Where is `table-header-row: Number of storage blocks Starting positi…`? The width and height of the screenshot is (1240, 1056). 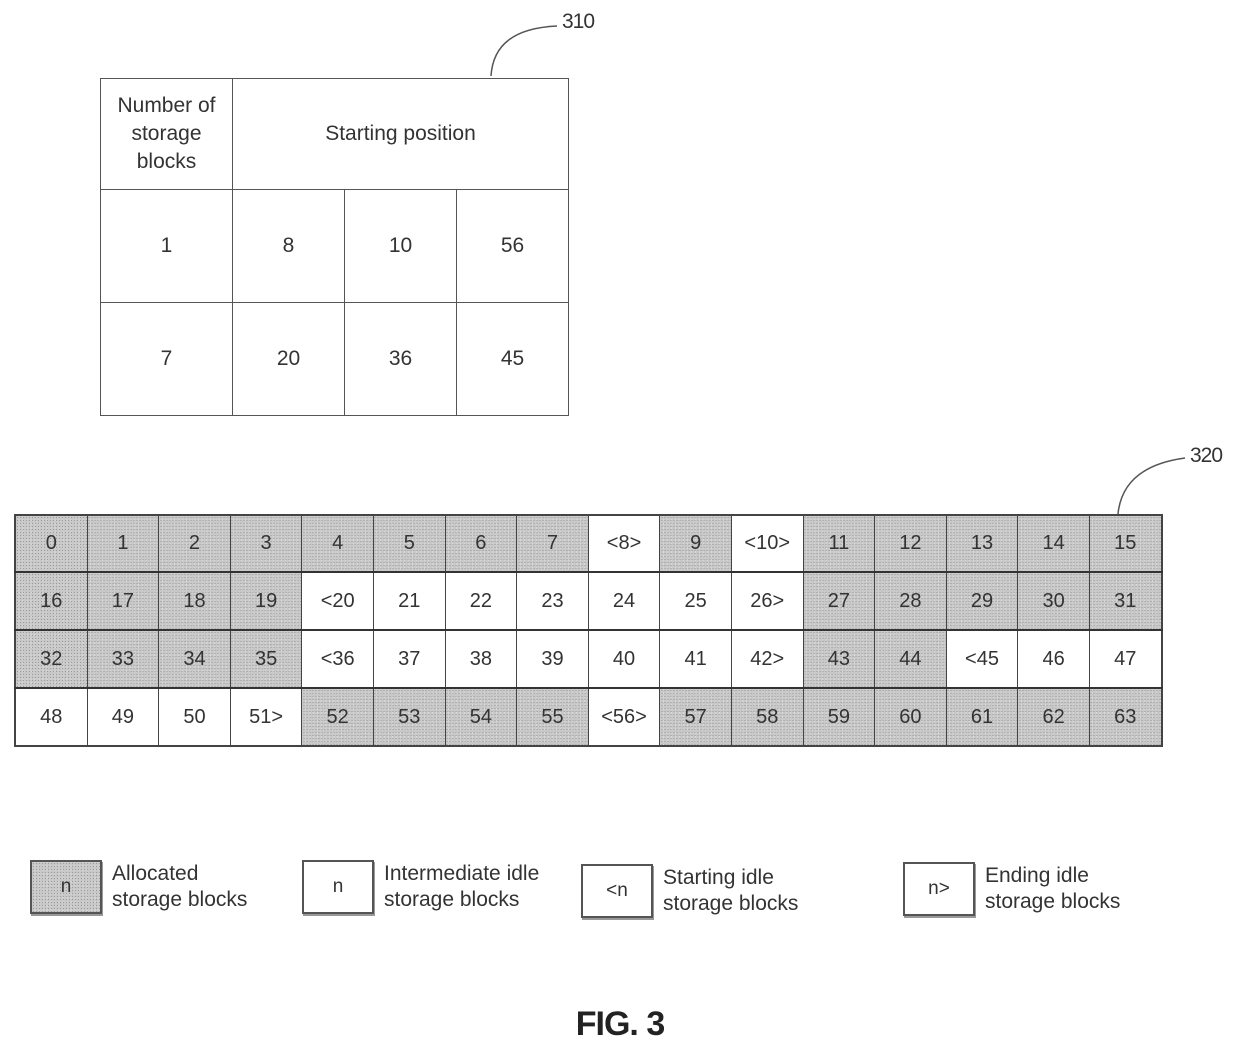 table-header-row: Number of storage blocks Starting positi… is located at coordinates (334, 134).